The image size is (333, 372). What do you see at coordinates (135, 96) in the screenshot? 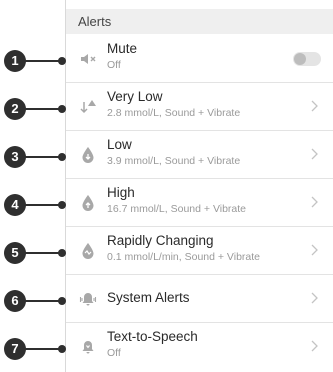
I see `row-title: Very Low` at bounding box center [135, 96].